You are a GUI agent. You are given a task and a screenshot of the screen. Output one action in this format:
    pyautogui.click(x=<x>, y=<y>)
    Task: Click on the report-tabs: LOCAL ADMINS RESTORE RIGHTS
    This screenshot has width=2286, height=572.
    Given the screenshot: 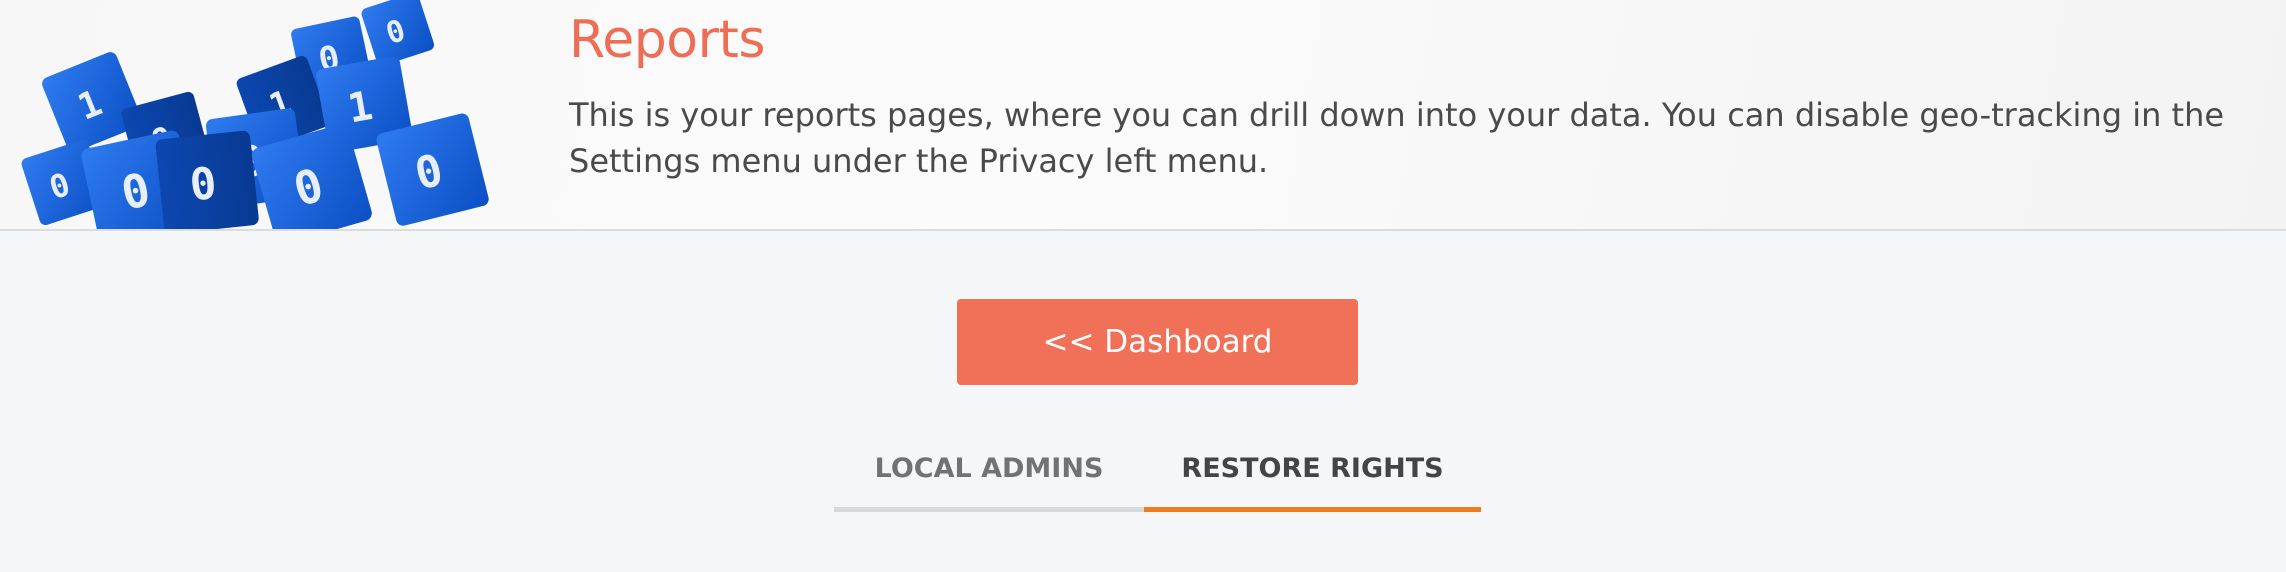 What is the action you would take?
    pyautogui.click(x=1157, y=476)
    